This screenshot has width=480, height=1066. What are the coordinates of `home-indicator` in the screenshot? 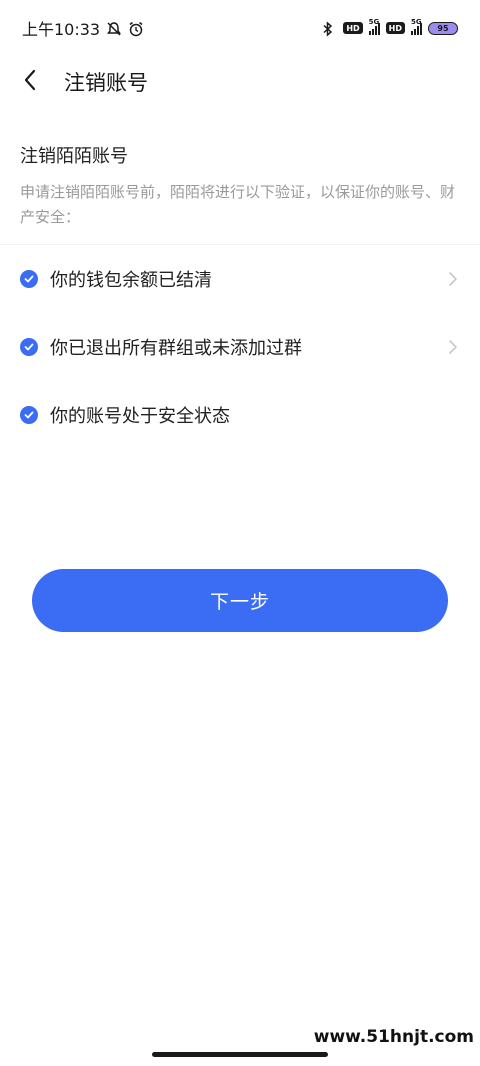 It's located at (240, 1054).